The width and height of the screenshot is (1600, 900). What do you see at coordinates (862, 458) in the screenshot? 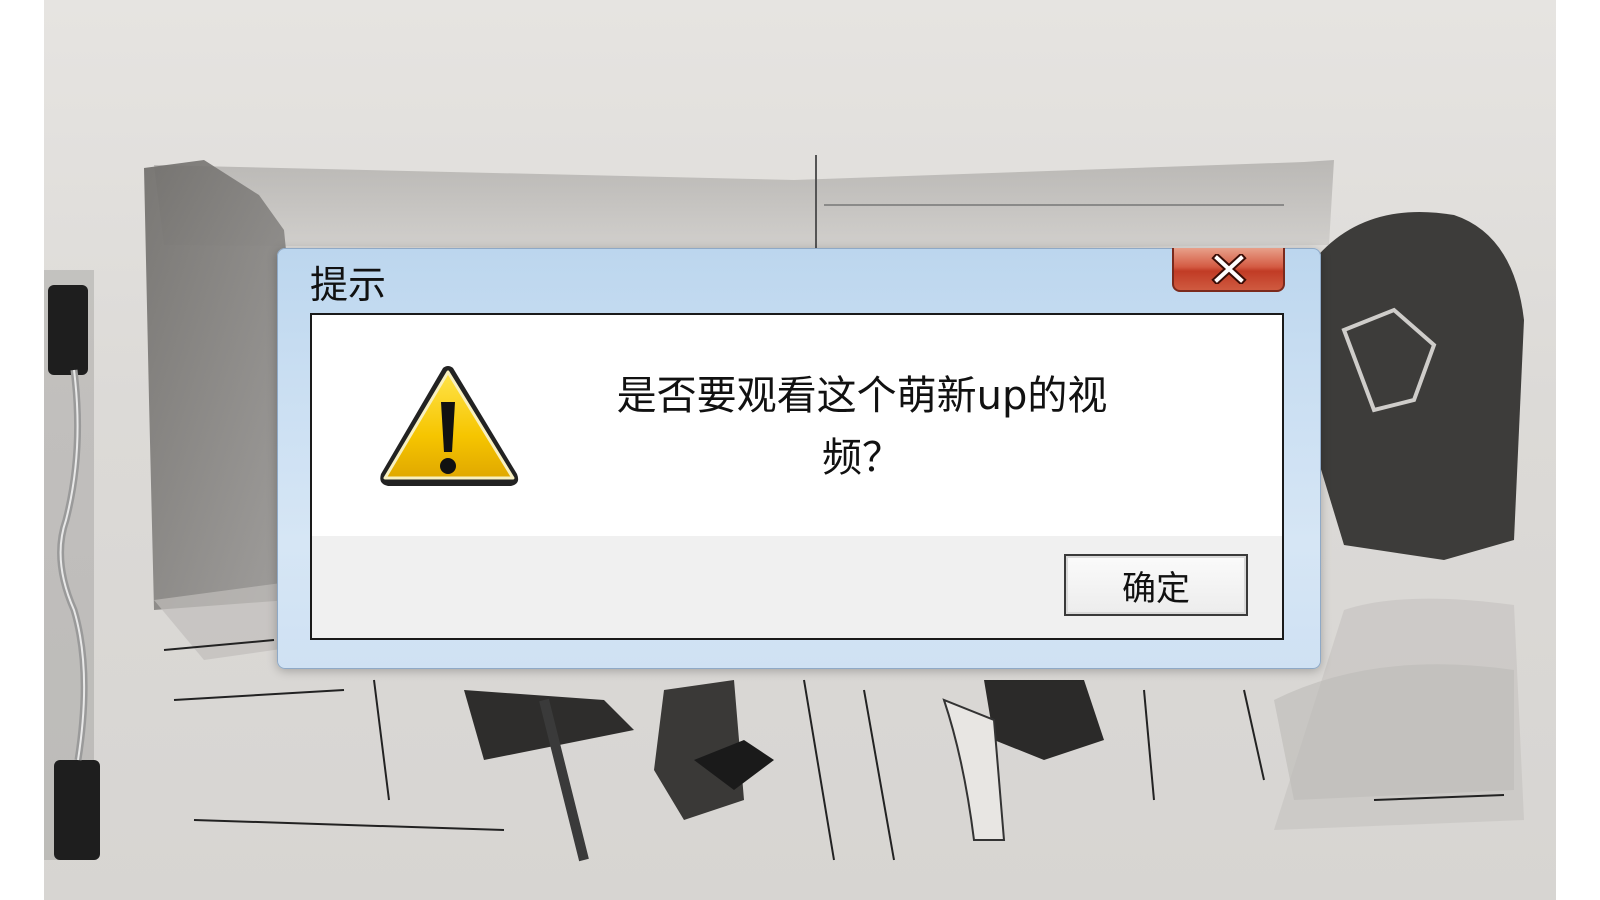
I see `message-line-2: 频？` at bounding box center [862, 458].